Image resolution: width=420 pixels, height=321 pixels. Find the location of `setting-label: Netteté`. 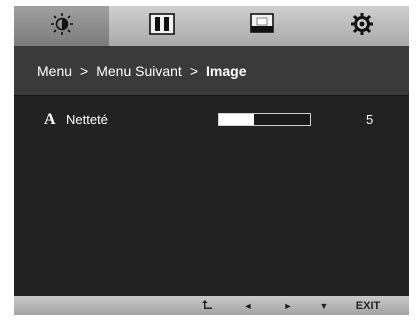

setting-label: Netteté is located at coordinates (87, 119).